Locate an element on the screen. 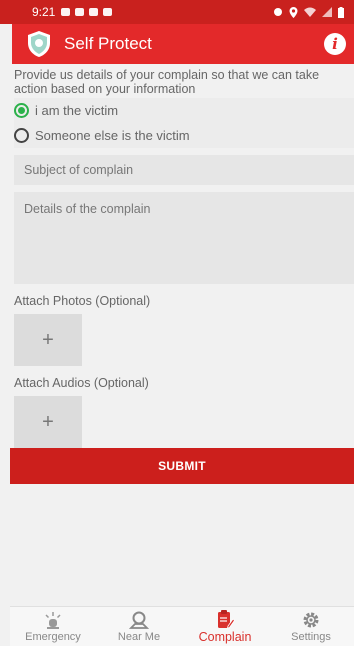  wifi-icon is located at coordinates (310, 12).